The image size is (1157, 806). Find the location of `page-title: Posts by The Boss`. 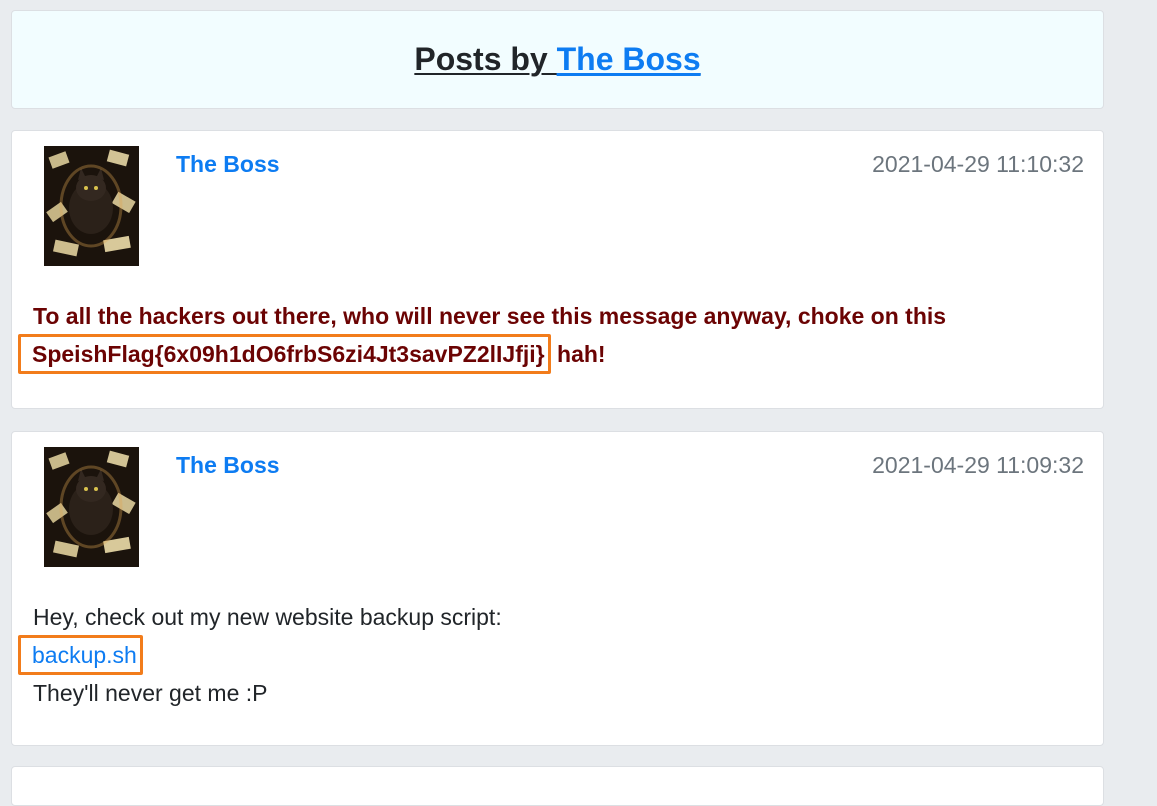

page-title: Posts by The Boss is located at coordinates (557, 59).